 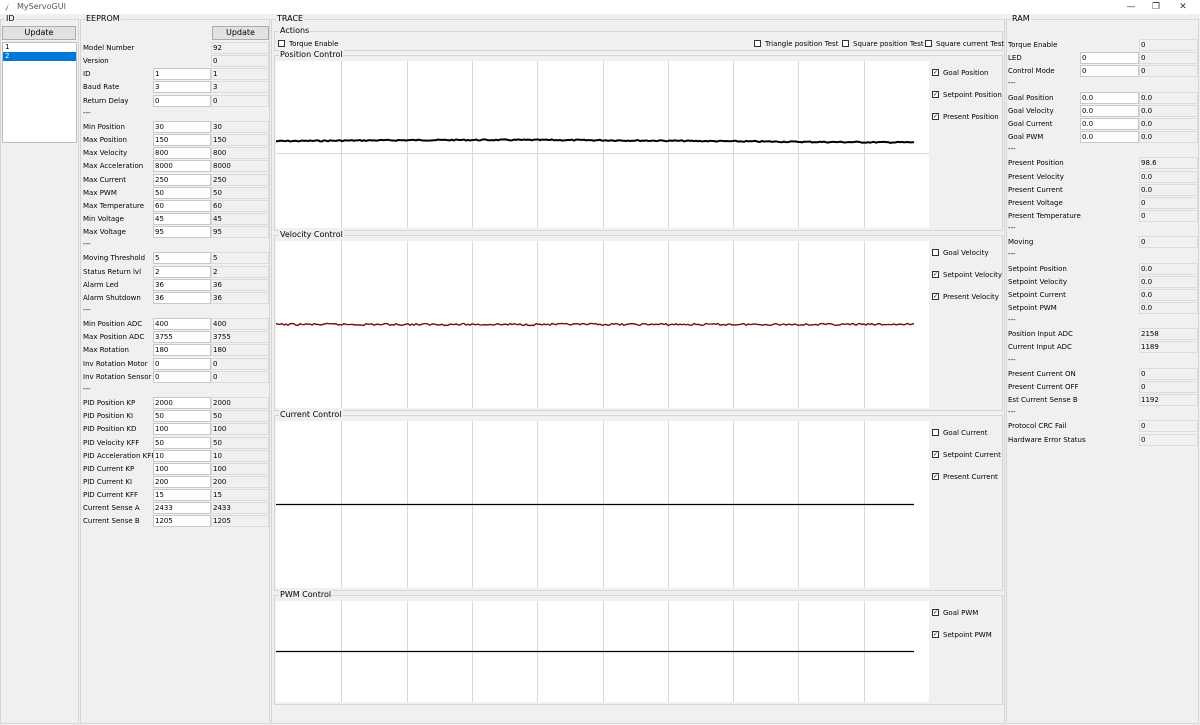 What do you see at coordinates (182, 87) in the screenshot?
I see `eeprom-entry-baud-rate: 3` at bounding box center [182, 87].